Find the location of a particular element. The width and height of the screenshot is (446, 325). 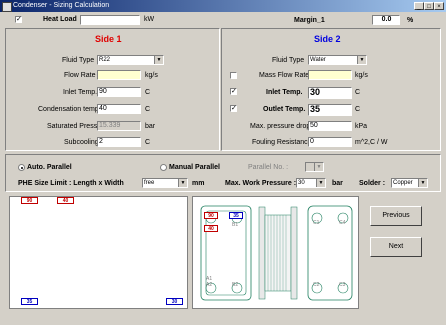

heat-load-unit: kW is located at coordinates (149, 19).